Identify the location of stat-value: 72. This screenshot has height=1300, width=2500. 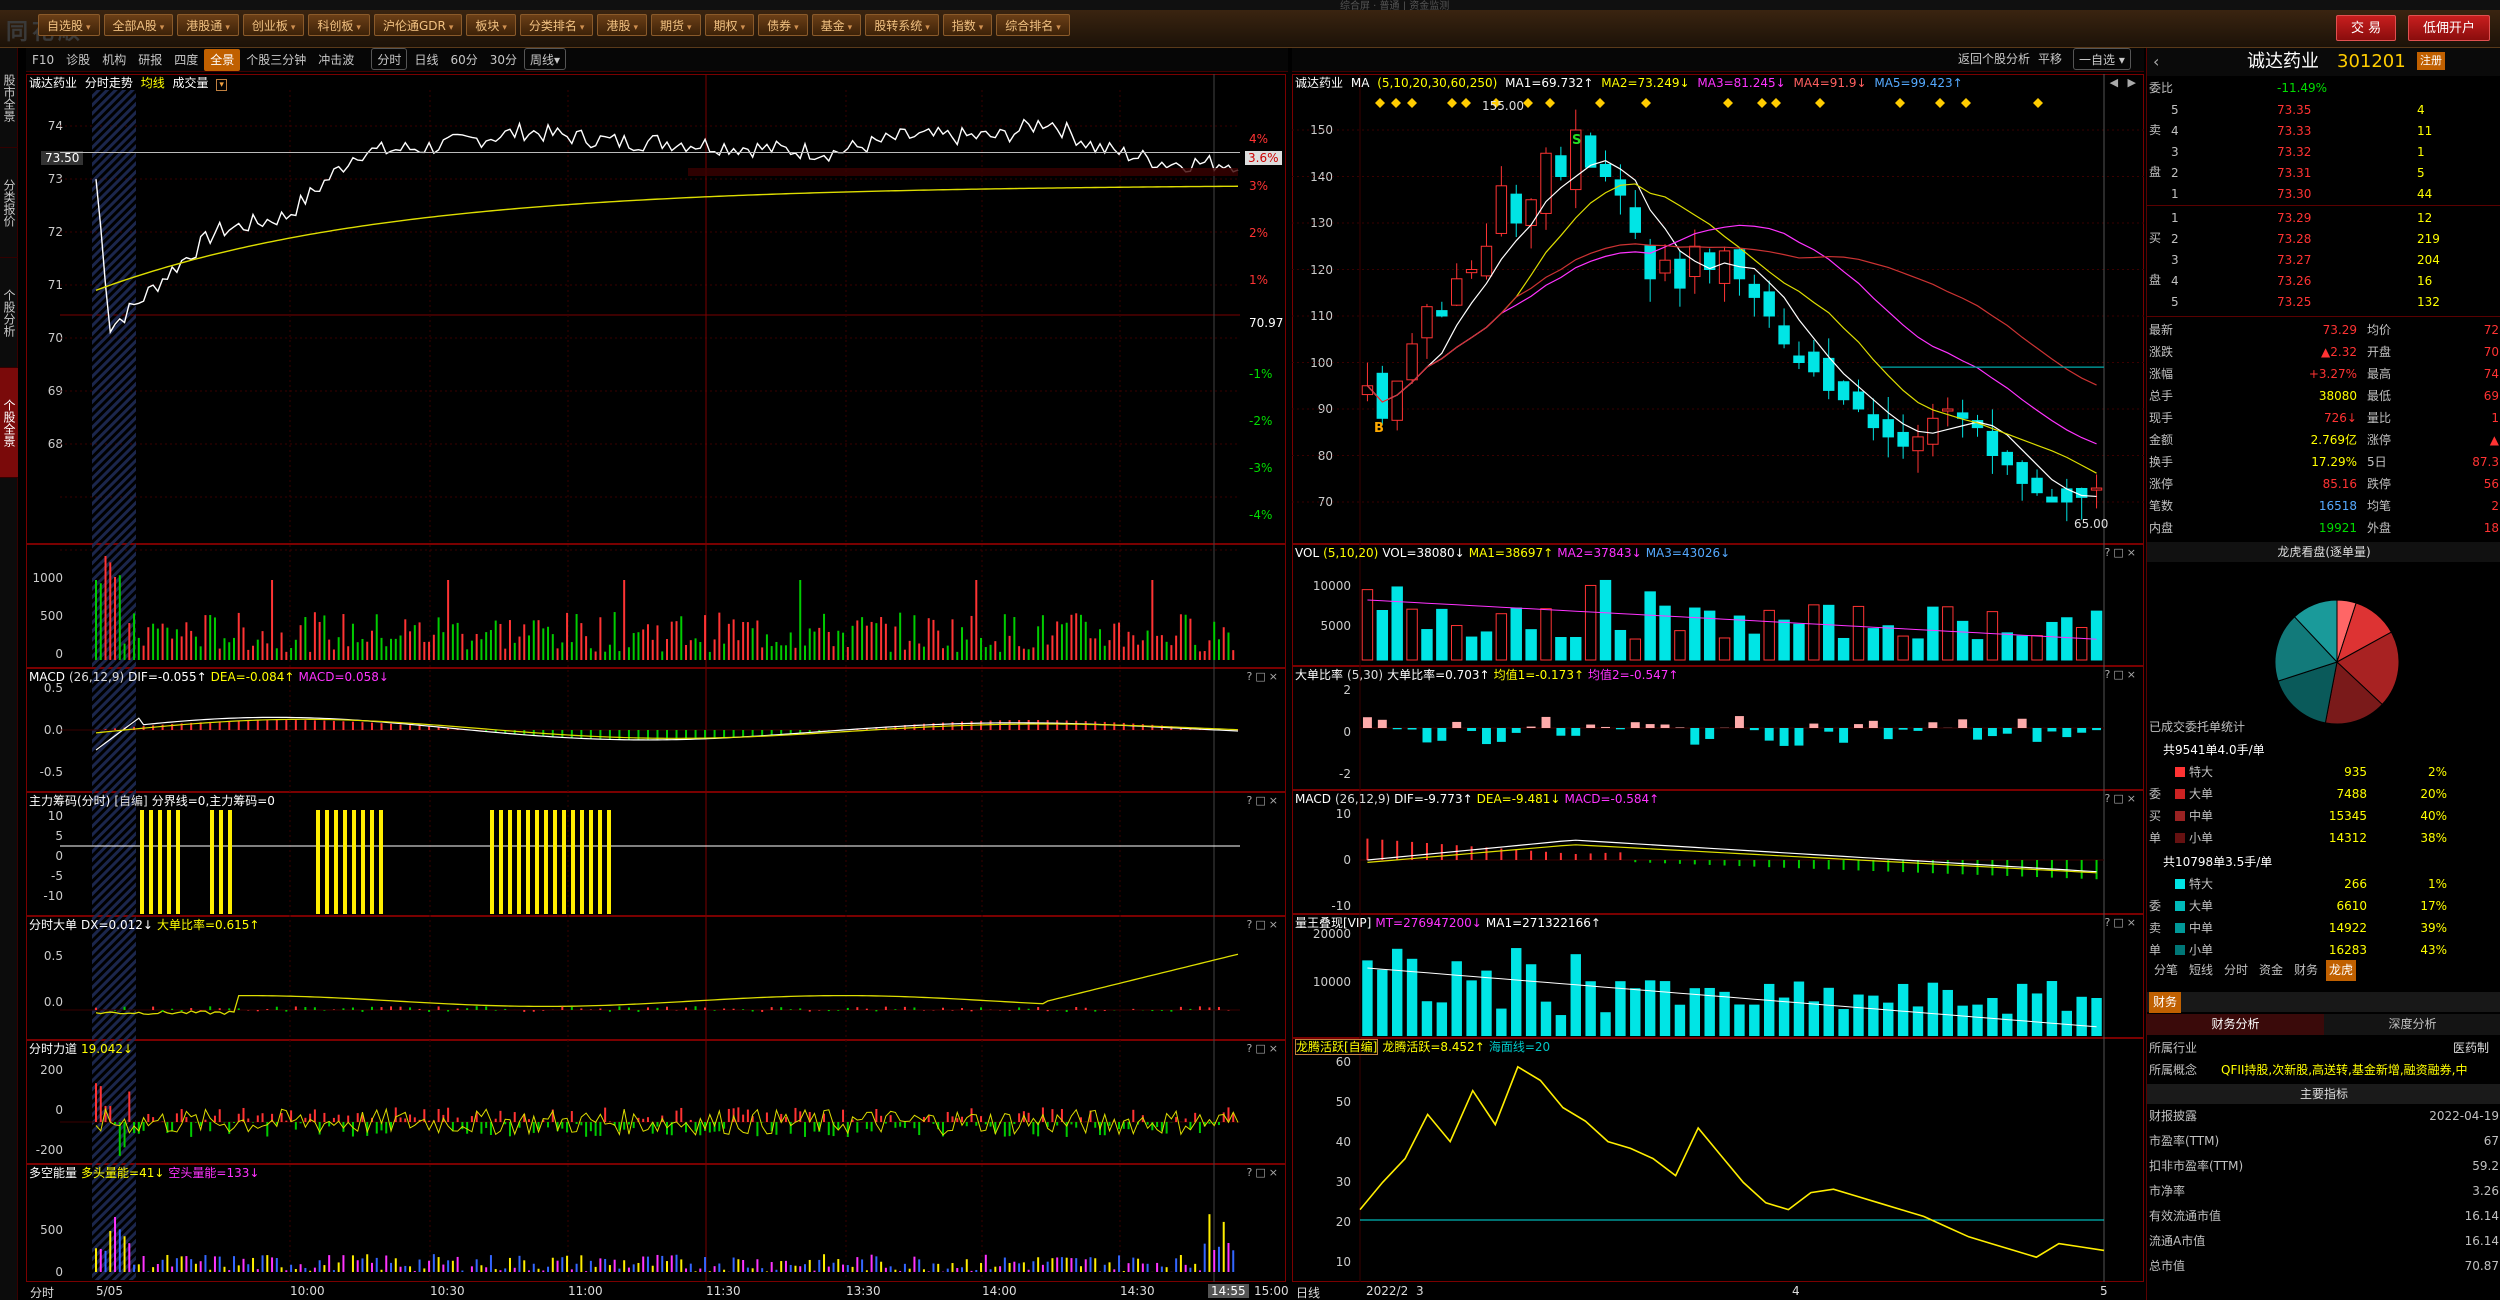
(2491, 330).